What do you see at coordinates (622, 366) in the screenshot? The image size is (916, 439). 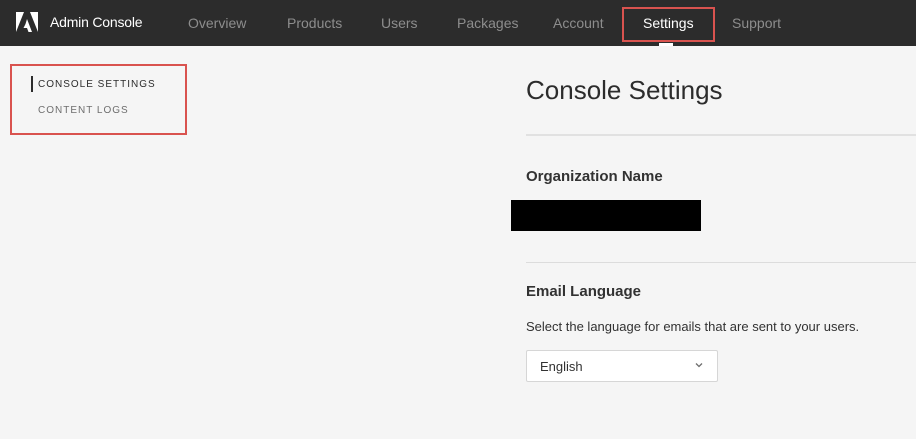 I see `email-language-select: English` at bounding box center [622, 366].